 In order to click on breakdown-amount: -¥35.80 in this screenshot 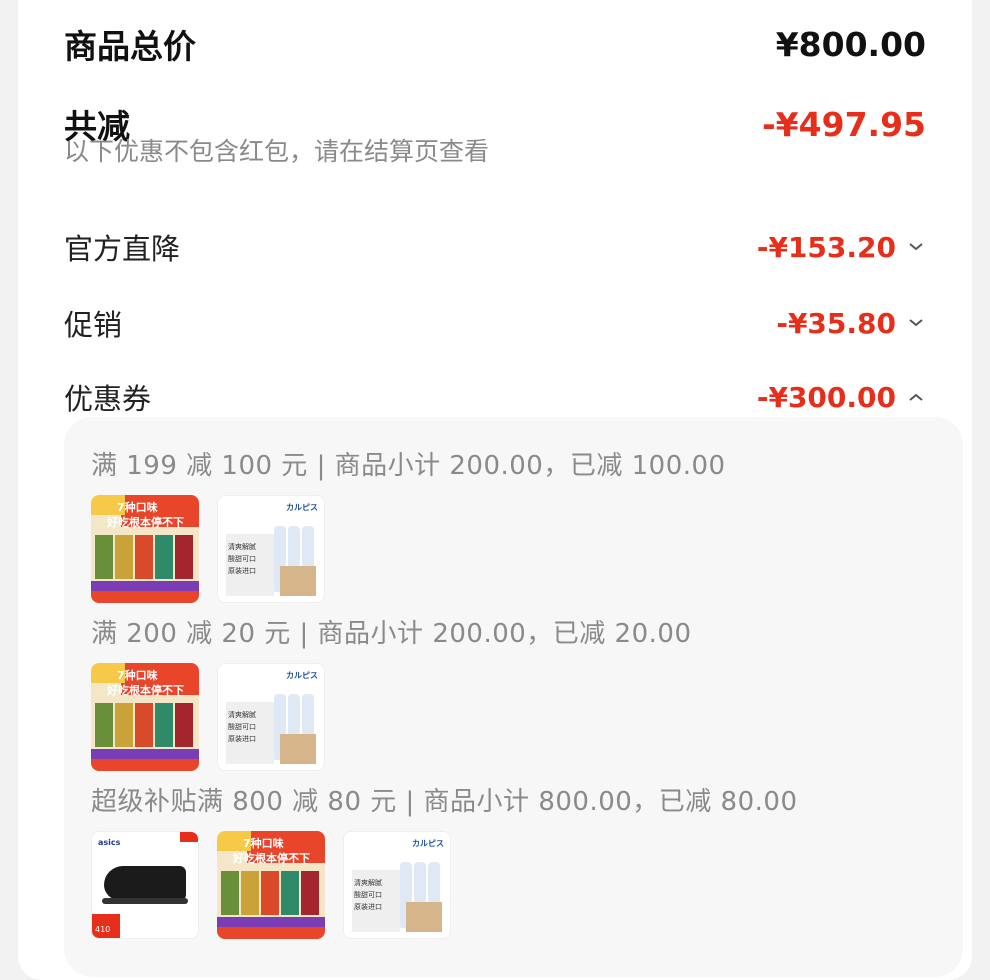, I will do `click(836, 323)`.